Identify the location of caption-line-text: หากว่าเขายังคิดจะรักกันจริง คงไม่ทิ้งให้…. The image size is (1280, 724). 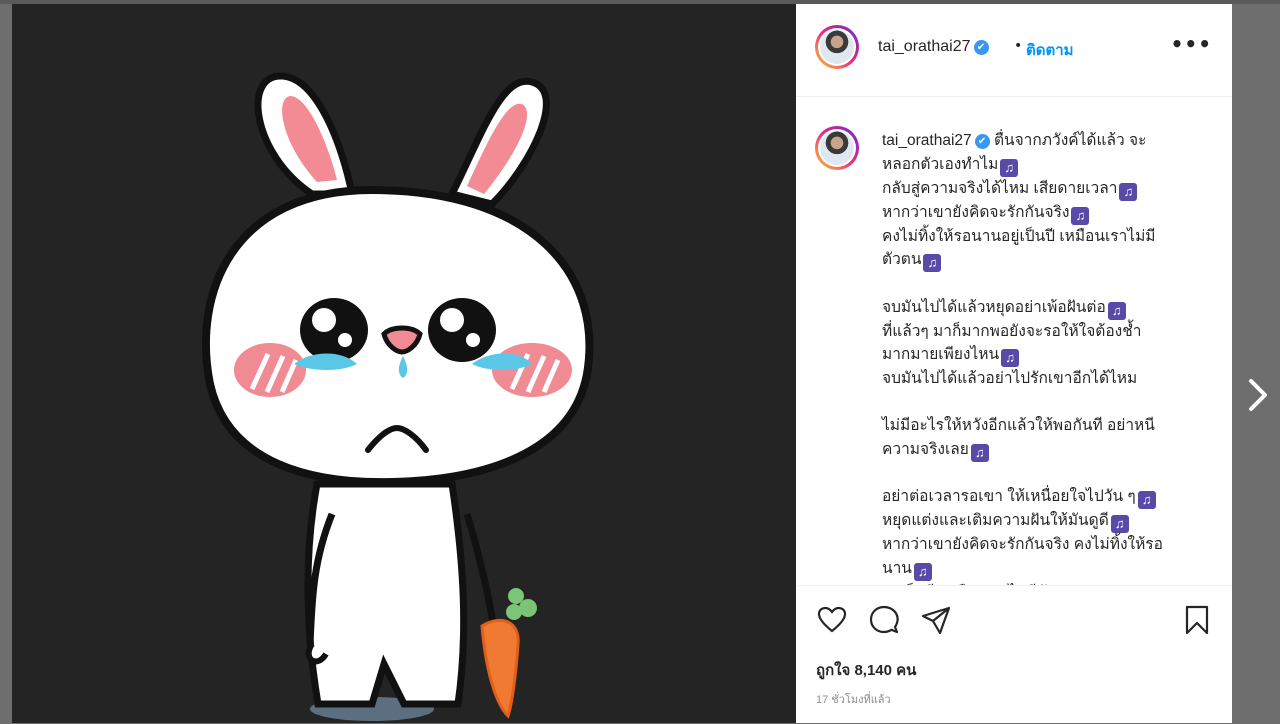
(1022, 544).